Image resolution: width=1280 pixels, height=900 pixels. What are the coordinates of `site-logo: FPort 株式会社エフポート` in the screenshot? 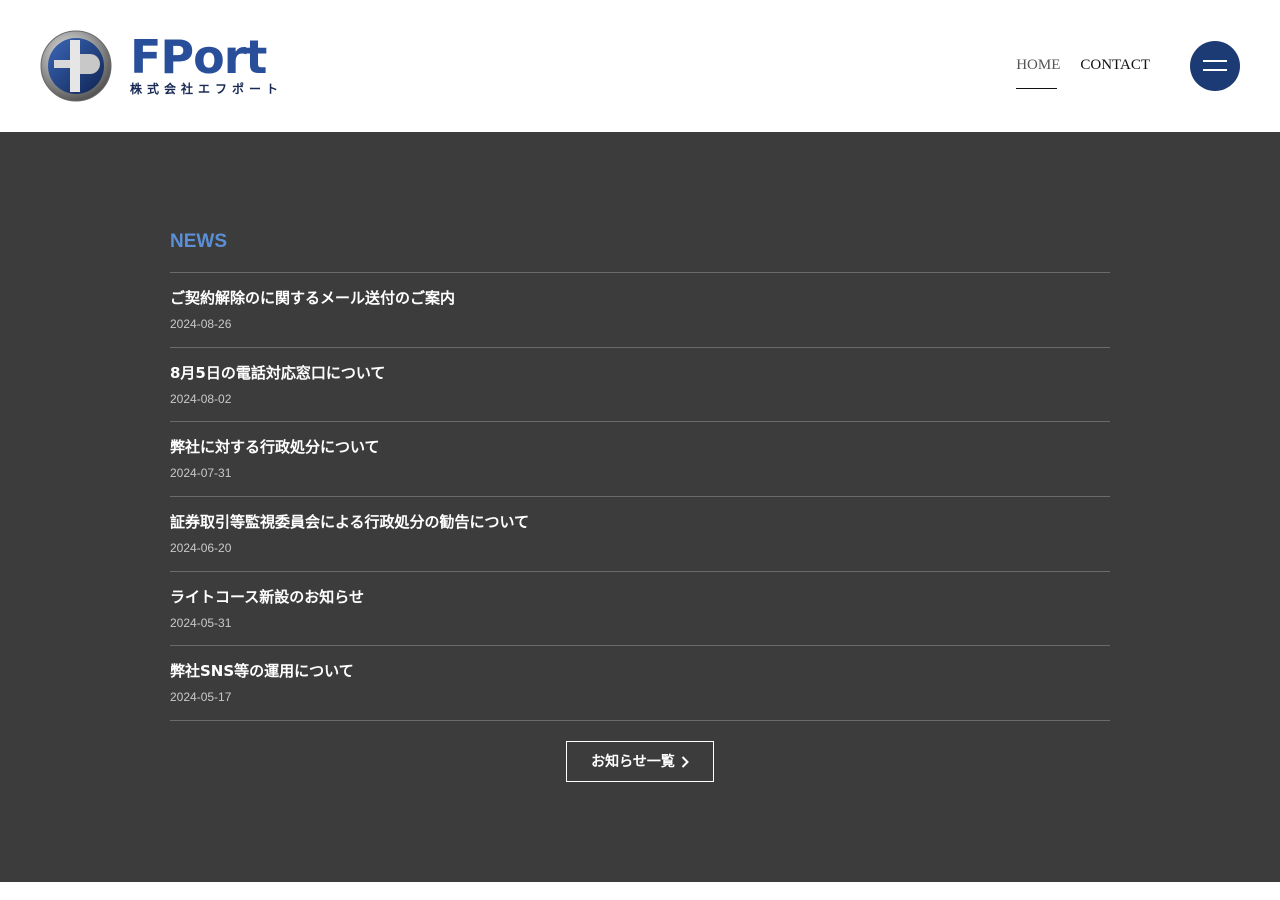 It's located at (170, 67).